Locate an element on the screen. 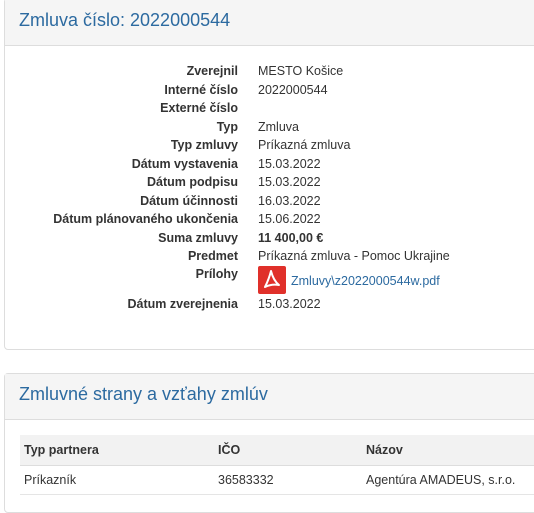 Image resolution: width=534 pixels, height=513 pixels. pdf-icon is located at coordinates (272, 280).